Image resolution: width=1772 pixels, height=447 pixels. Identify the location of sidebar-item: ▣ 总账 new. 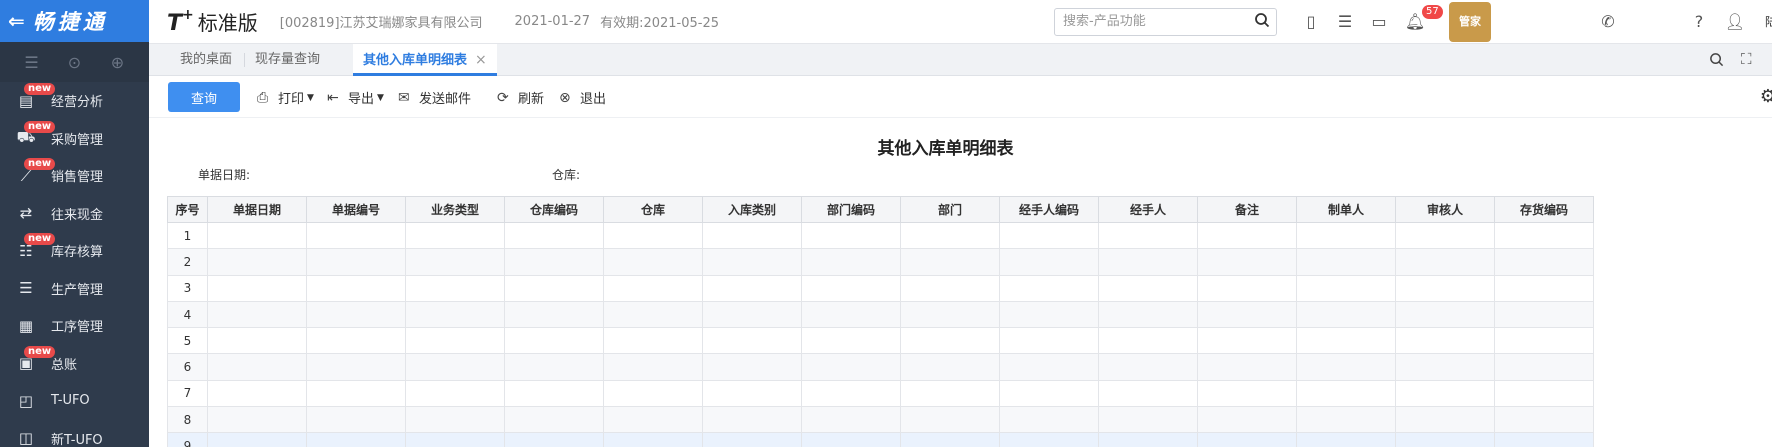
(74, 364).